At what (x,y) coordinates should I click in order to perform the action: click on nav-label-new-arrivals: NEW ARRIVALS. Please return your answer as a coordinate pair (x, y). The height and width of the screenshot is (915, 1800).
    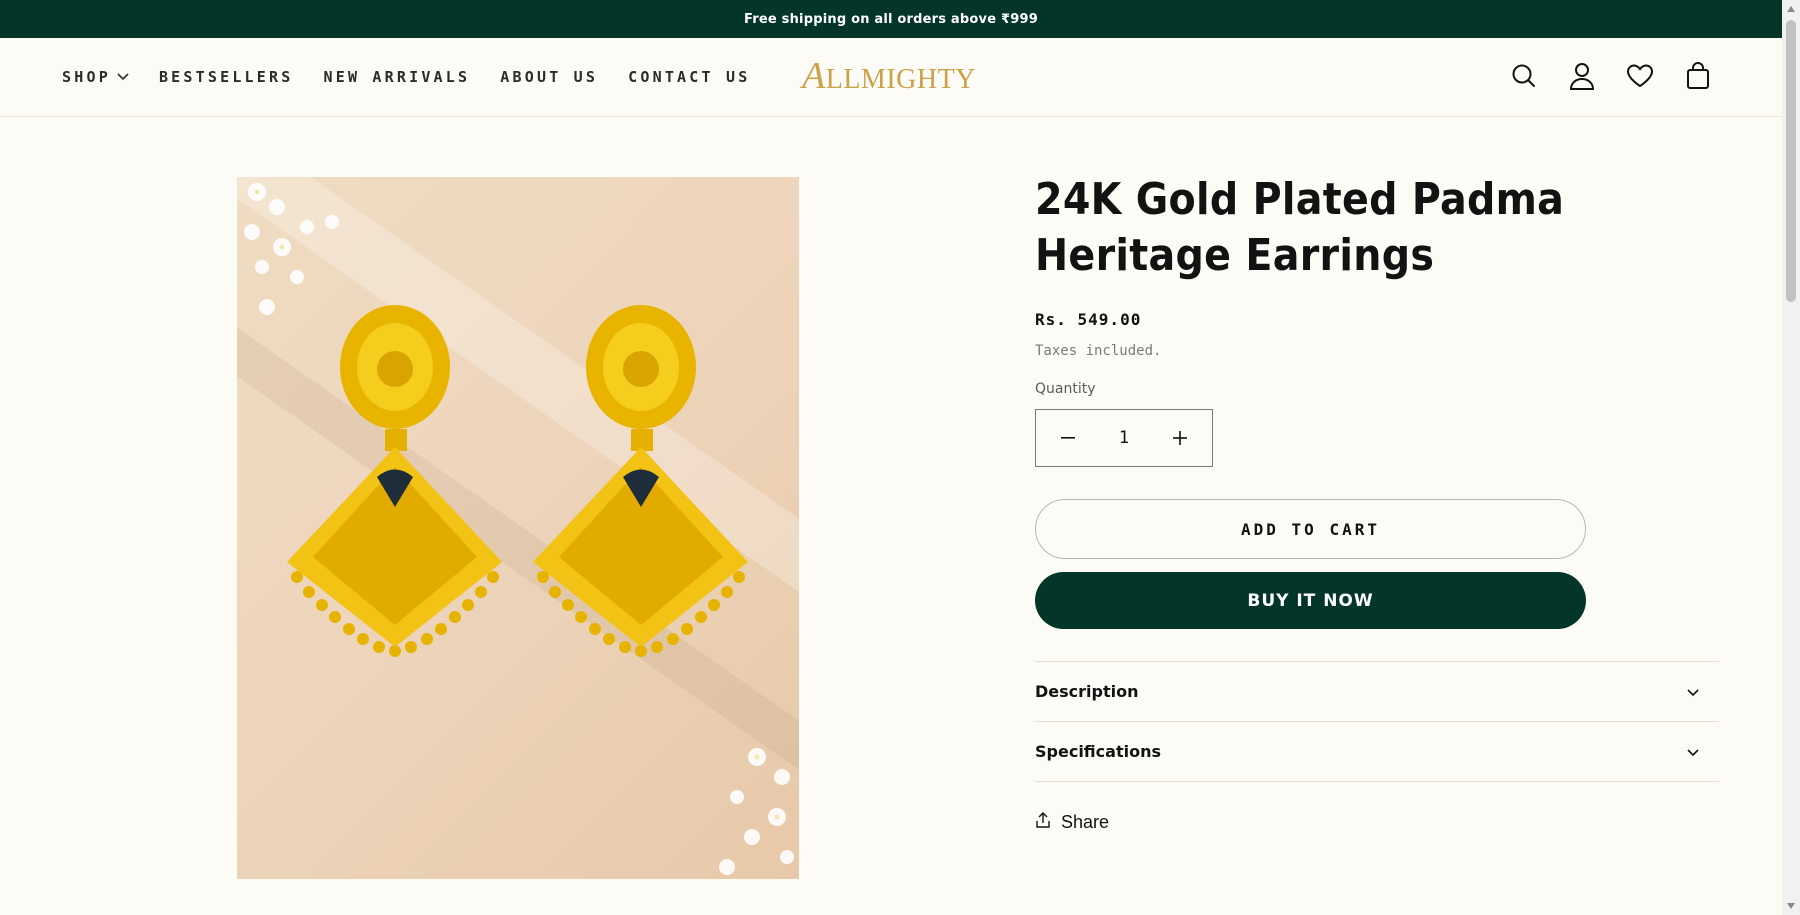
    Looking at the image, I should click on (397, 76).